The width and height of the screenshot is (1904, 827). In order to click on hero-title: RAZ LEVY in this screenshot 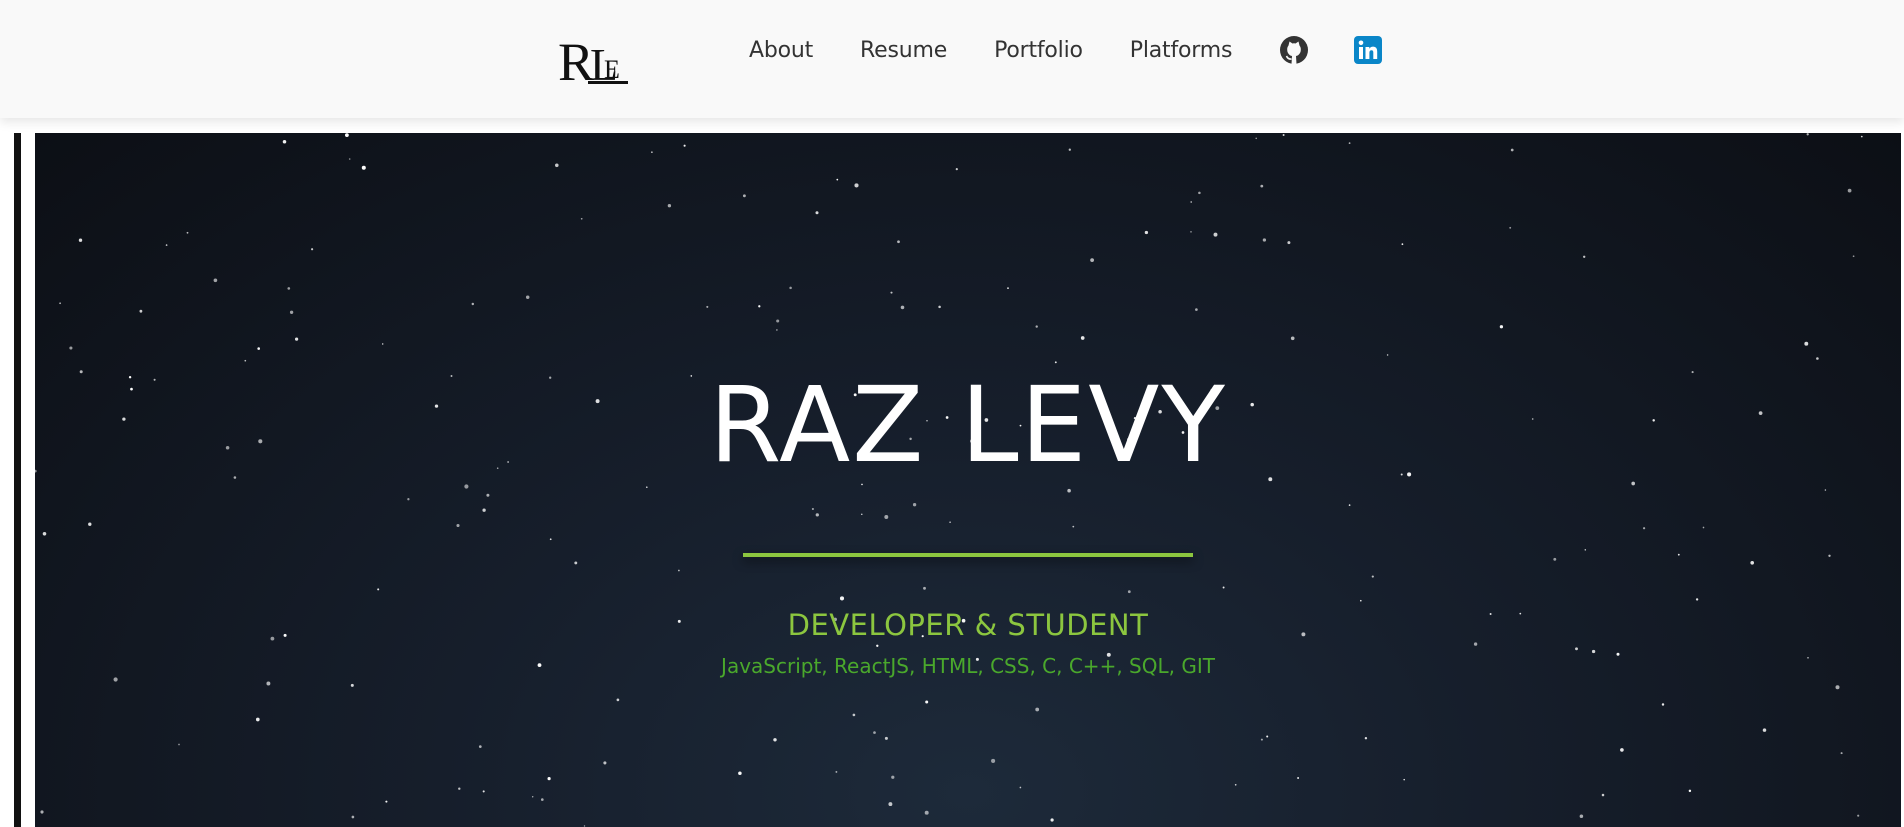, I will do `click(968, 425)`.